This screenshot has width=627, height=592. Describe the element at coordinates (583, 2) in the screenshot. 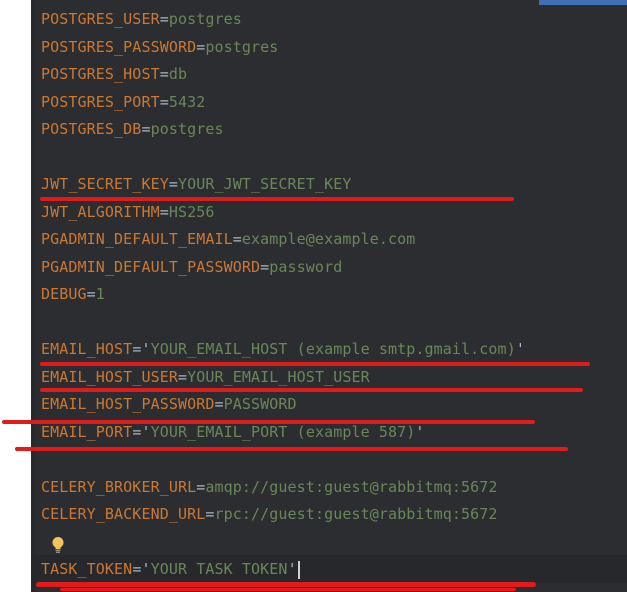

I see `scroll-indicator` at that location.